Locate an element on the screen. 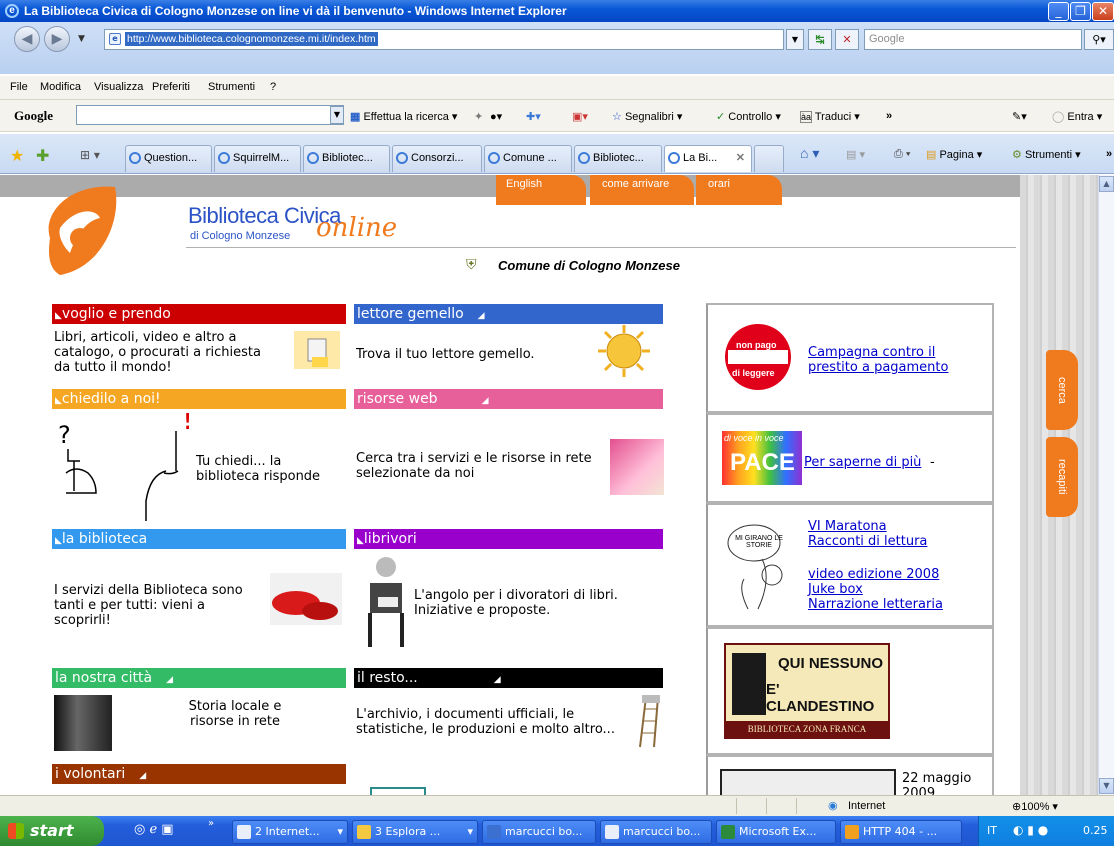 Image resolution: width=1114 pixels, height=846 pixels. section-voglio-header: ◣voglio e prendo is located at coordinates (199, 314).